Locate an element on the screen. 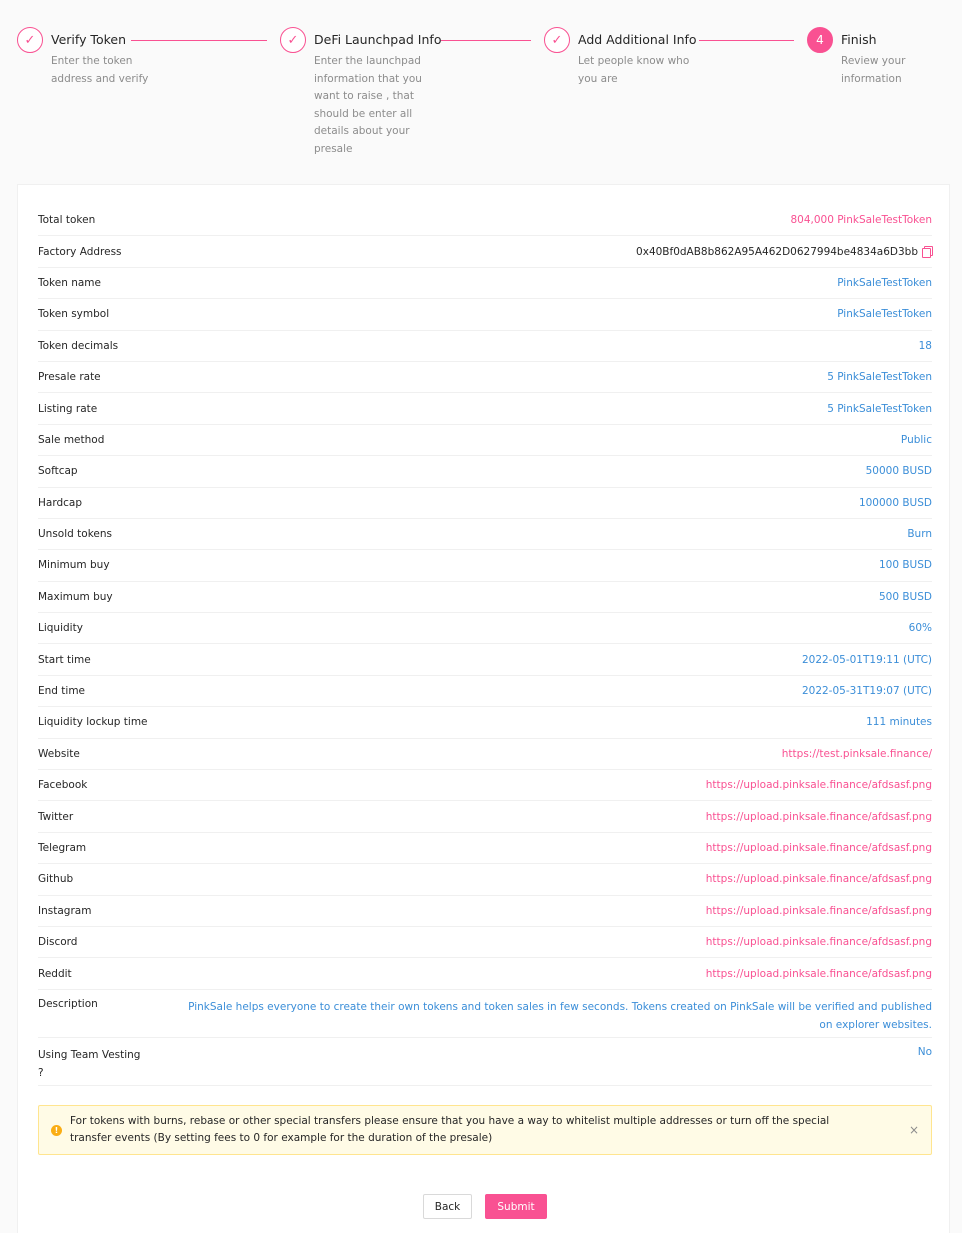 The image size is (962, 1233). row-token-name: Token name PinkSaleTestToken is located at coordinates (485, 284).